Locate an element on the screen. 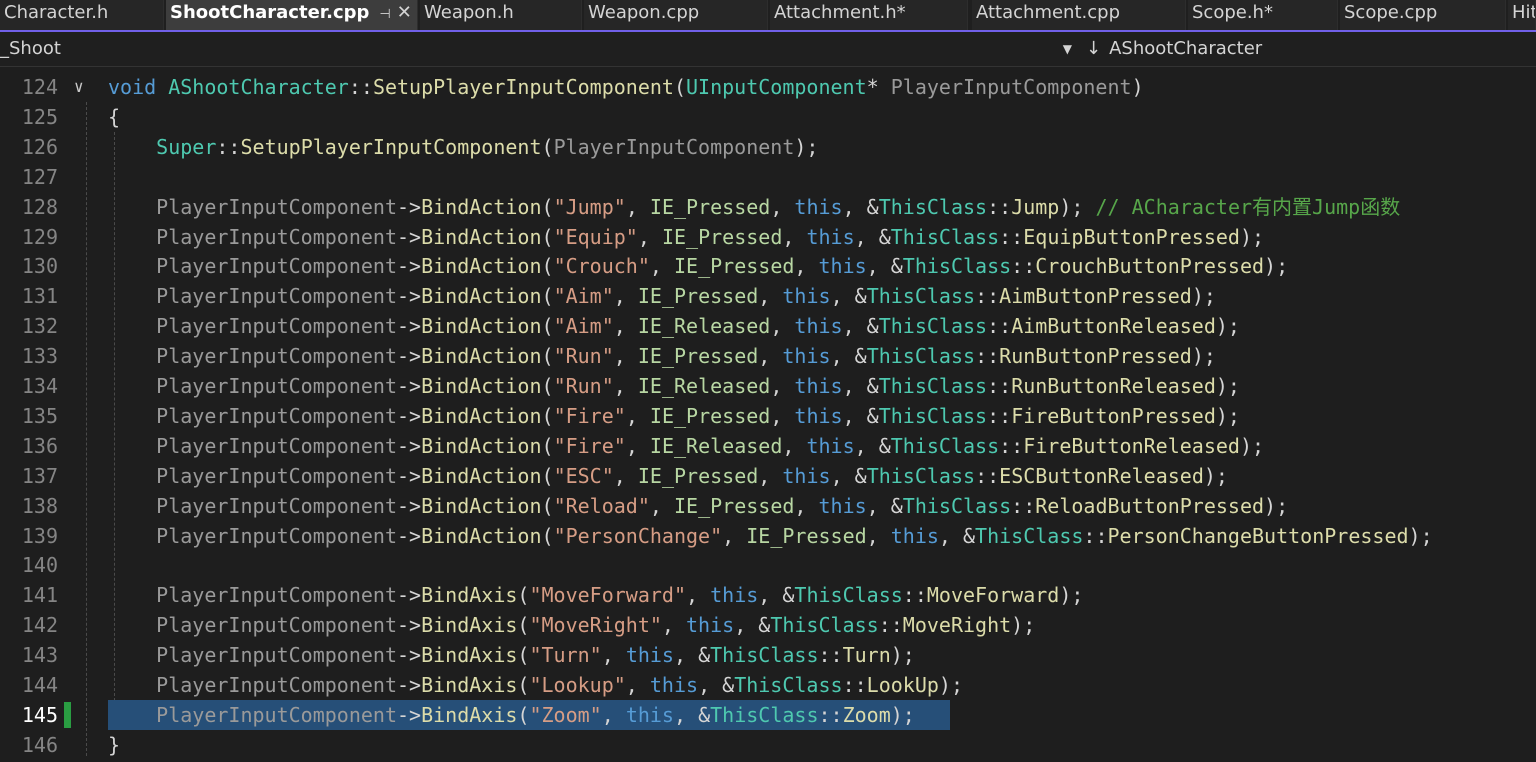  code-token: SetupPlayerInputComponent is located at coordinates (523, 87).